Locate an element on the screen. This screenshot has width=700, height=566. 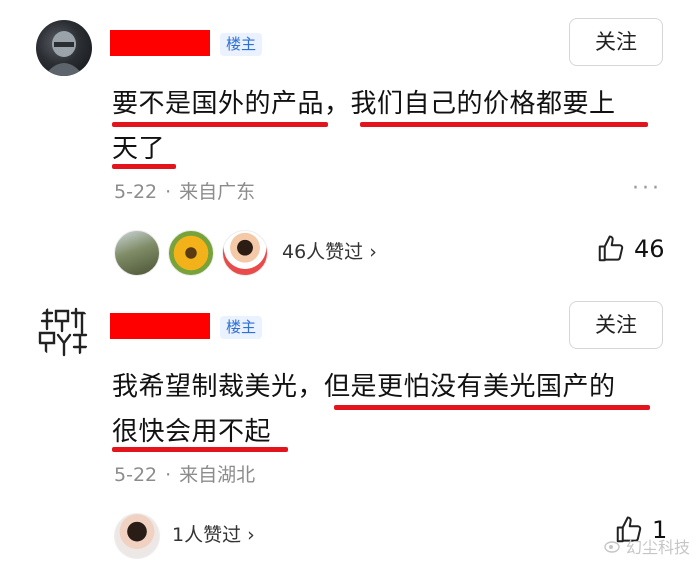
likers-count-link: 46人赞过 › is located at coordinates (329, 252).